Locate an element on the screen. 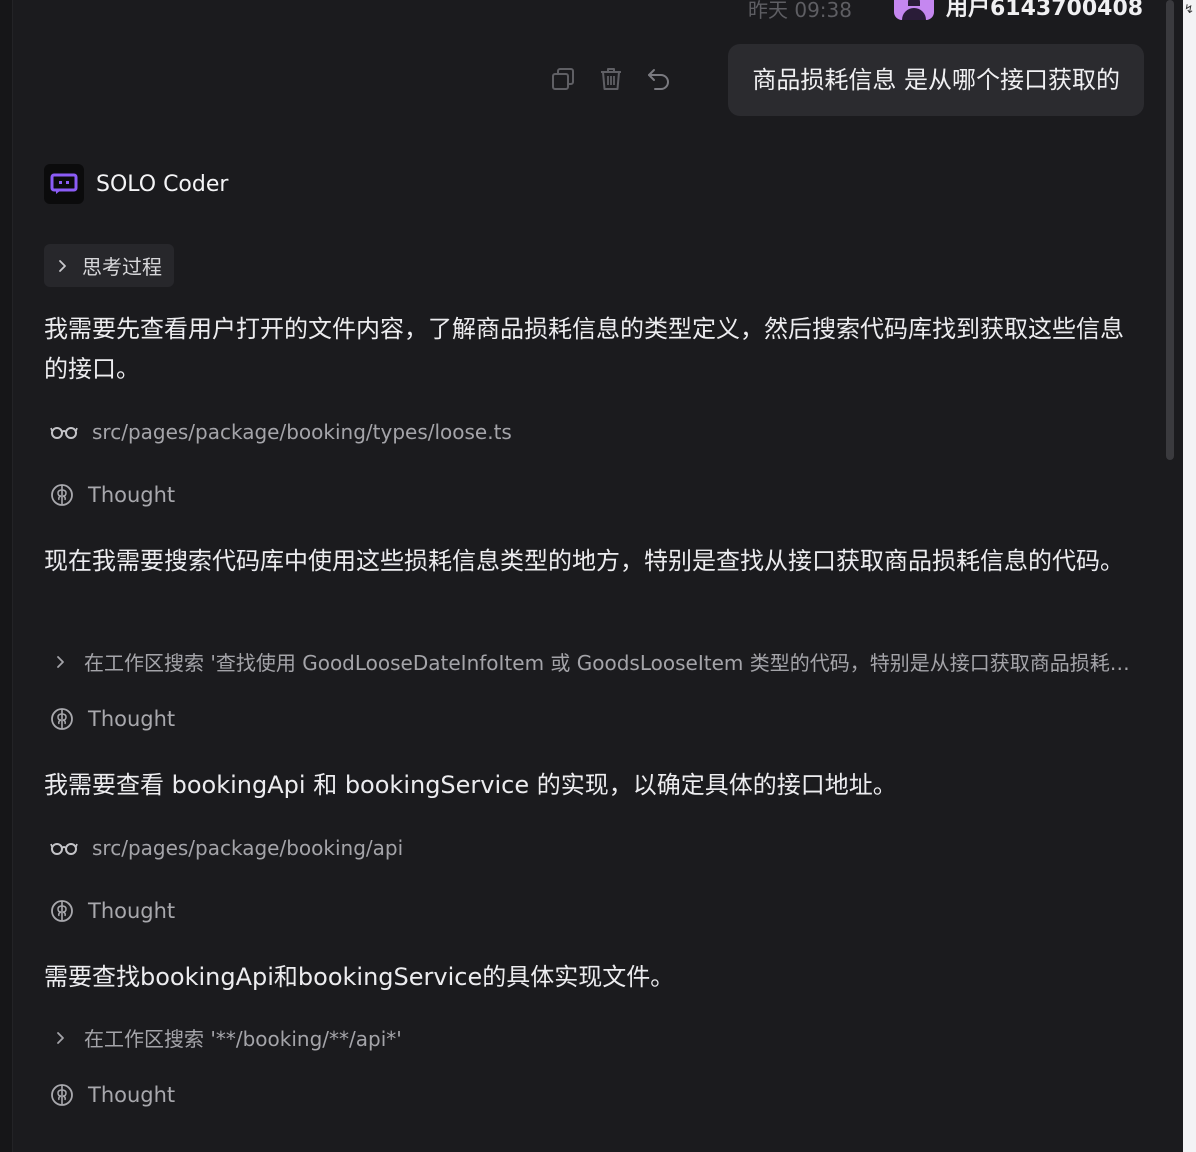 This screenshot has width=1196, height=1152. file-path: src/pages/package/booking/api is located at coordinates (248, 848).